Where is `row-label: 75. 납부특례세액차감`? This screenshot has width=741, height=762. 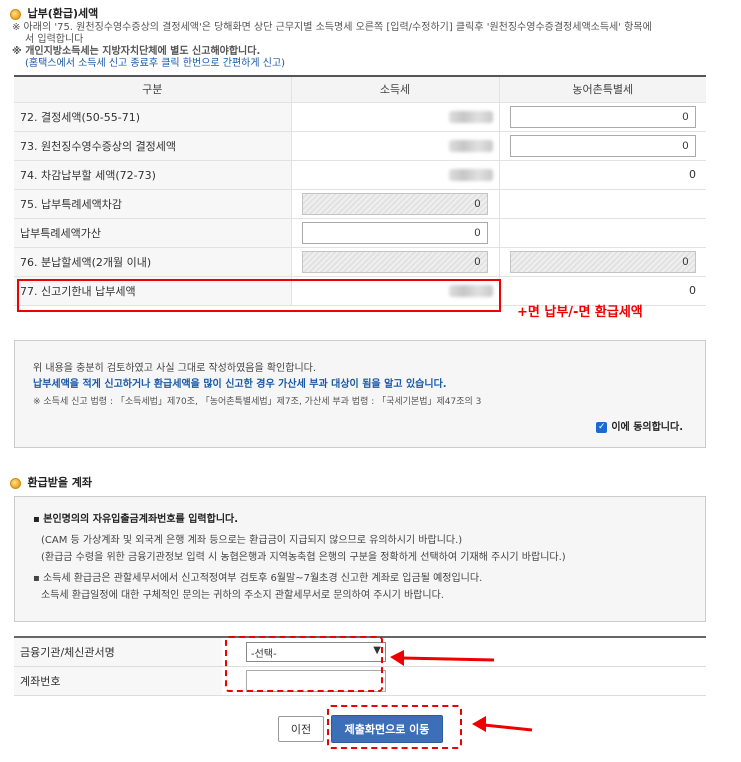 row-label: 75. 납부특례세액차감 is located at coordinates (152, 204).